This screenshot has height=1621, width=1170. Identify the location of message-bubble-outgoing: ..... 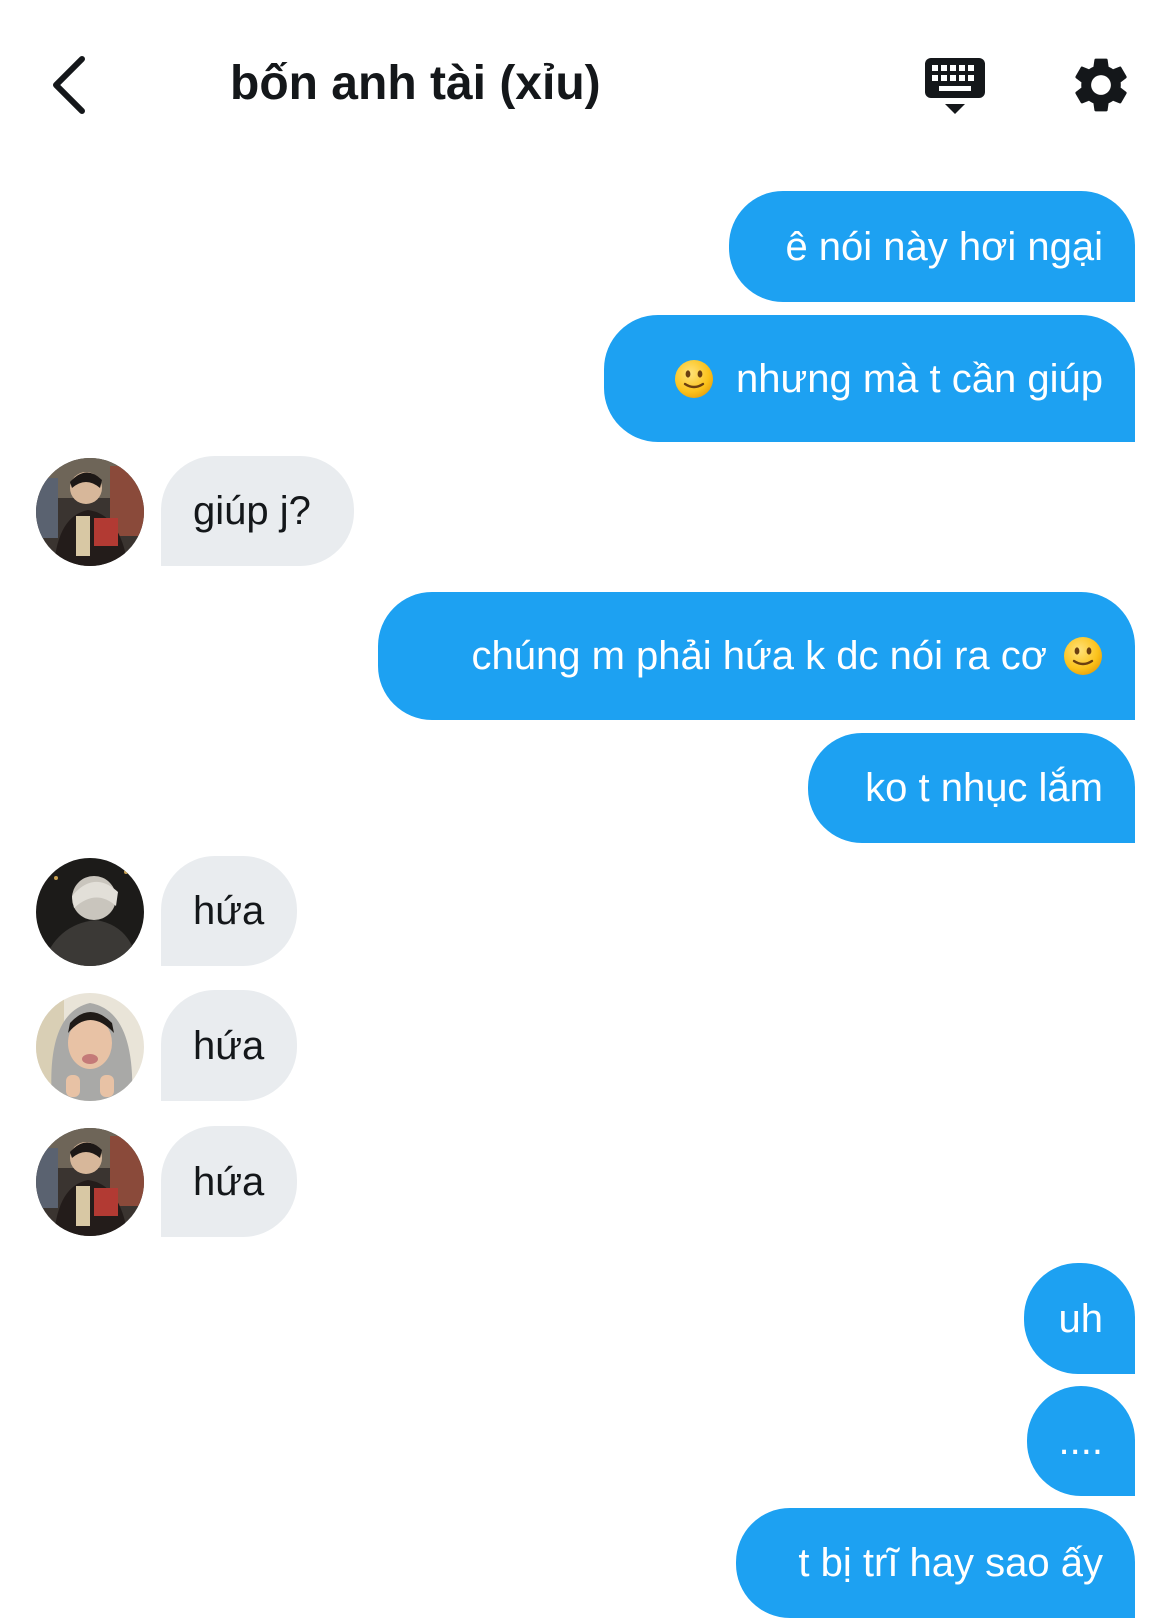
(1081, 1441).